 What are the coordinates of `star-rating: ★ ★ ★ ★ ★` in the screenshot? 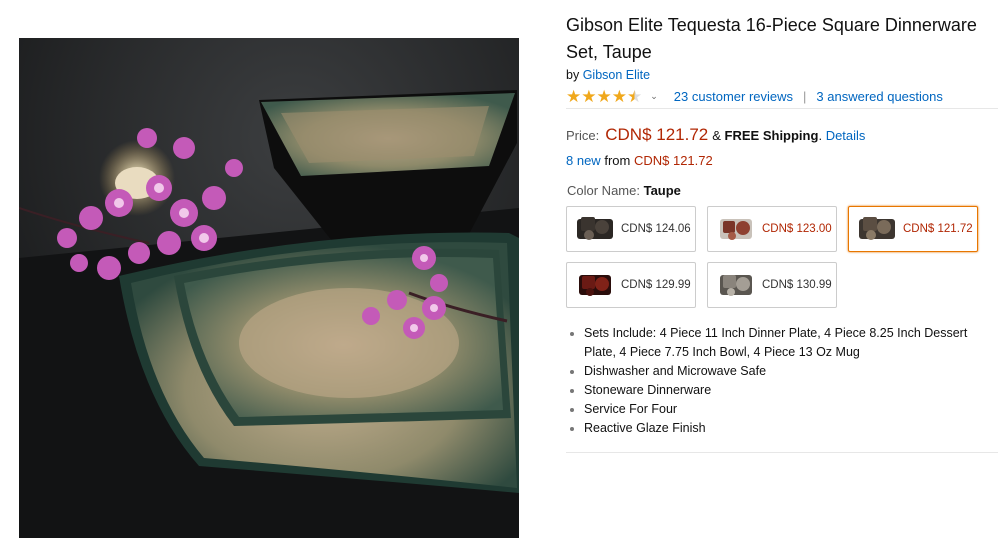 It's located at (604, 96).